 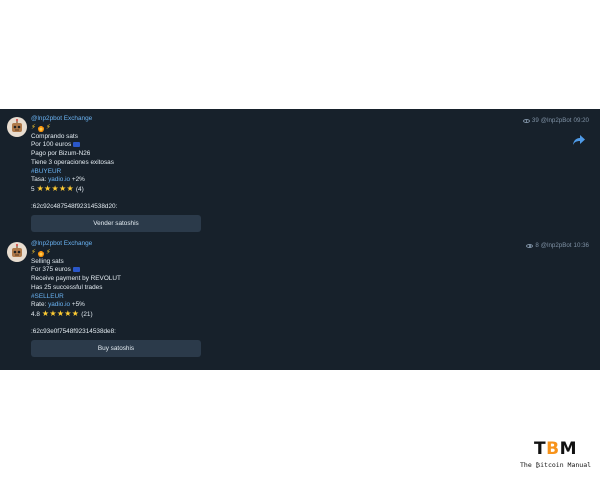 I want to click on rate-line: Tasa: yadio.io +2%, so click(x=221, y=180).